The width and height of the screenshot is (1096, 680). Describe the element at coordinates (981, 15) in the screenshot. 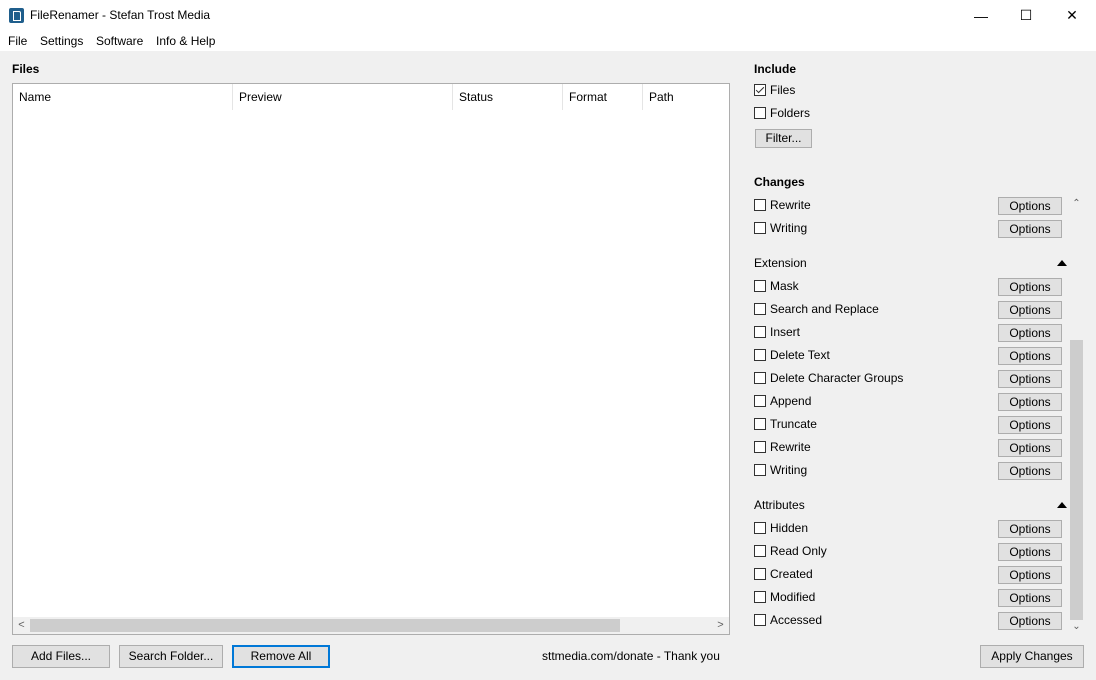

I see `minimize-button: —` at that location.